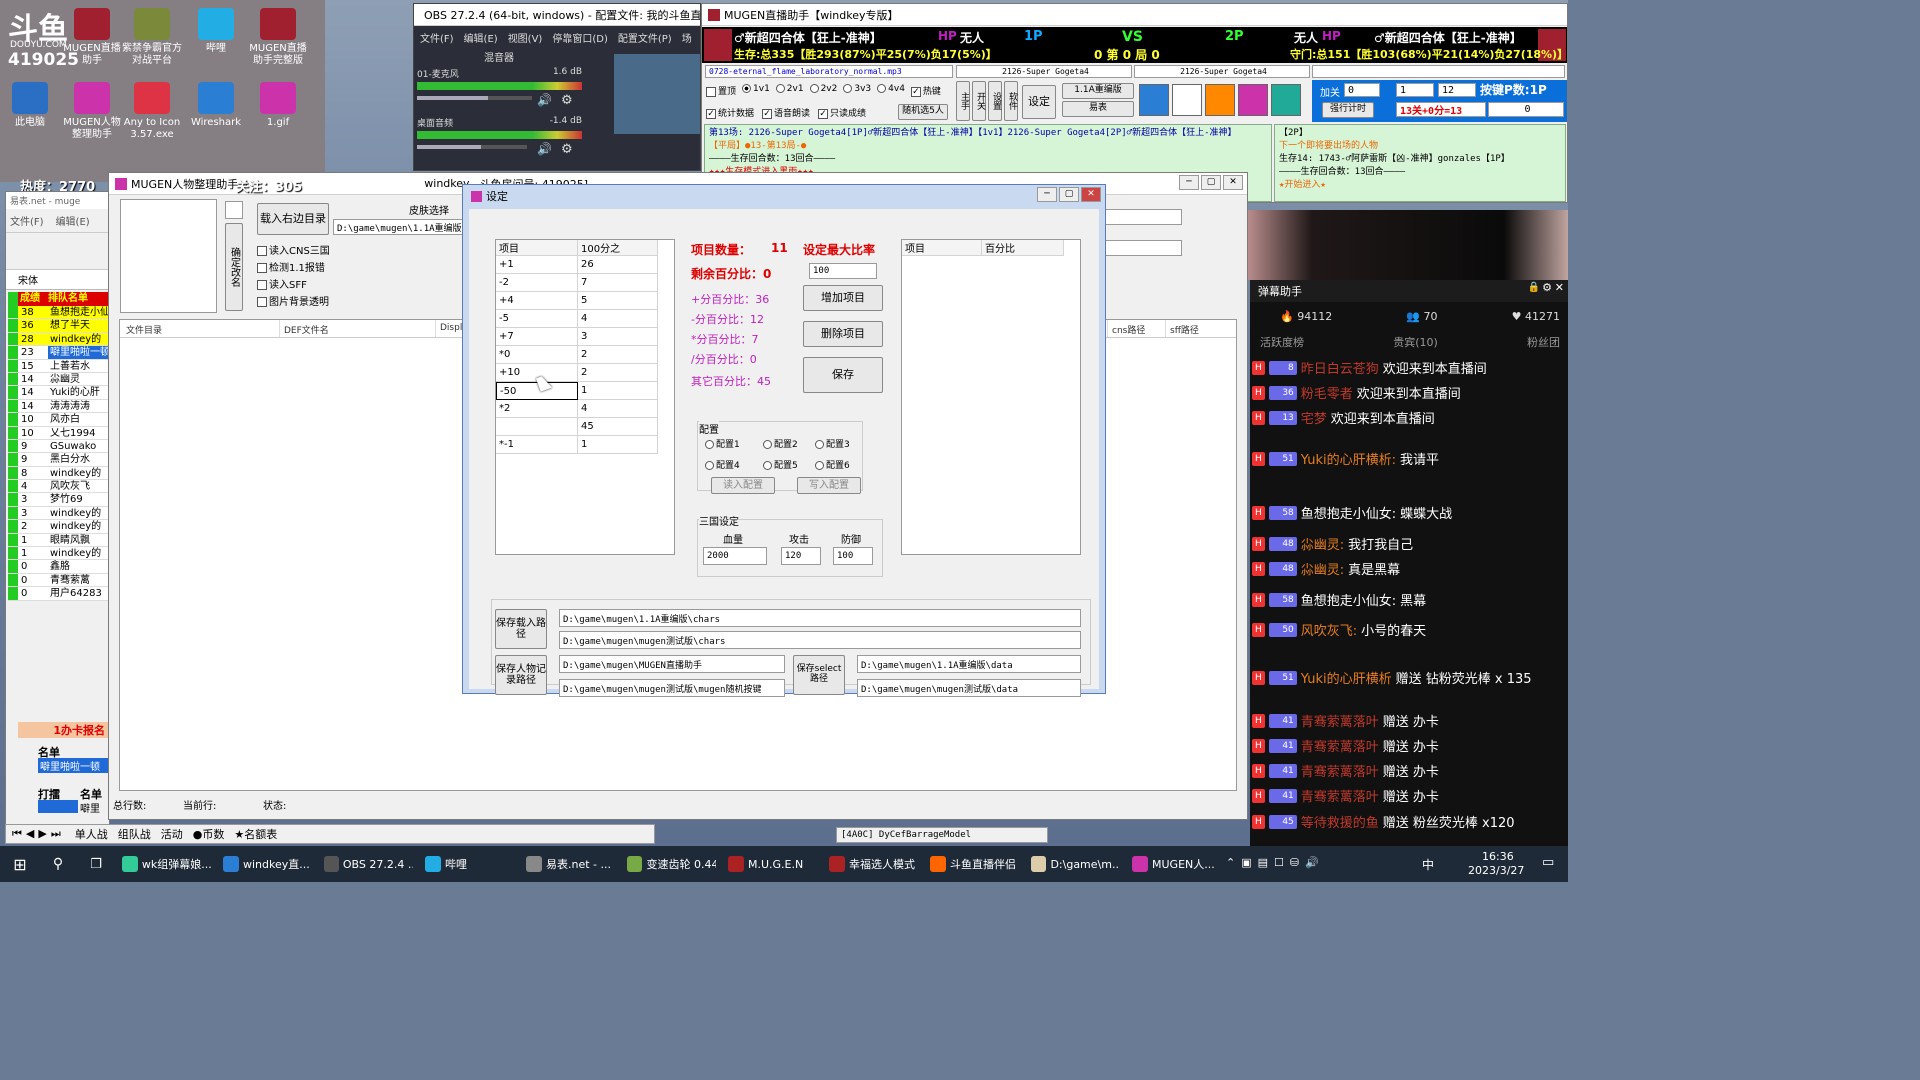 The height and width of the screenshot is (1080, 1920). What do you see at coordinates (537, 409) in the screenshot?
I see `item-cell: *2` at bounding box center [537, 409].